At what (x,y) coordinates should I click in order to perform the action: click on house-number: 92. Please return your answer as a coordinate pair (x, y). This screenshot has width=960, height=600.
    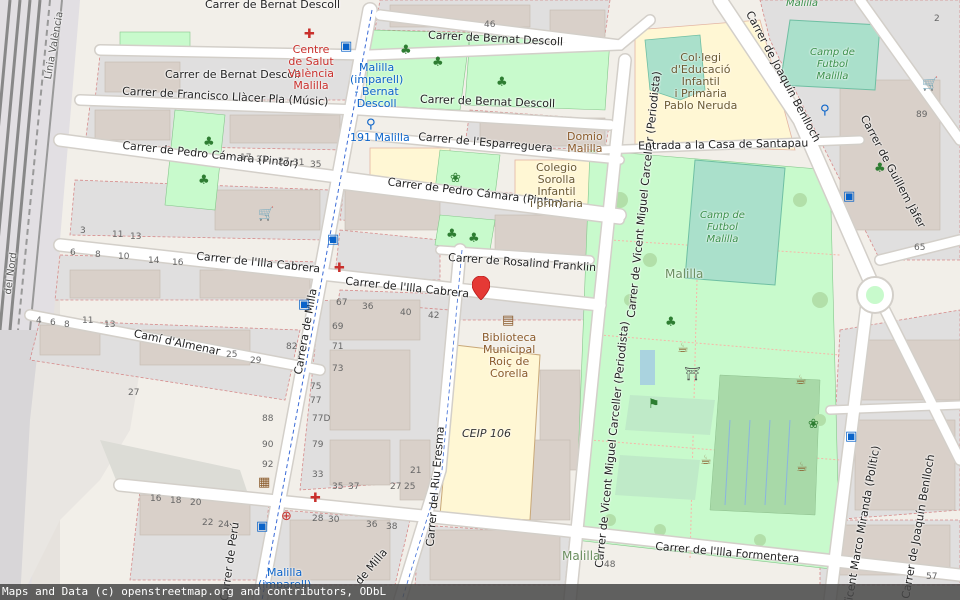
    Looking at the image, I should click on (268, 465).